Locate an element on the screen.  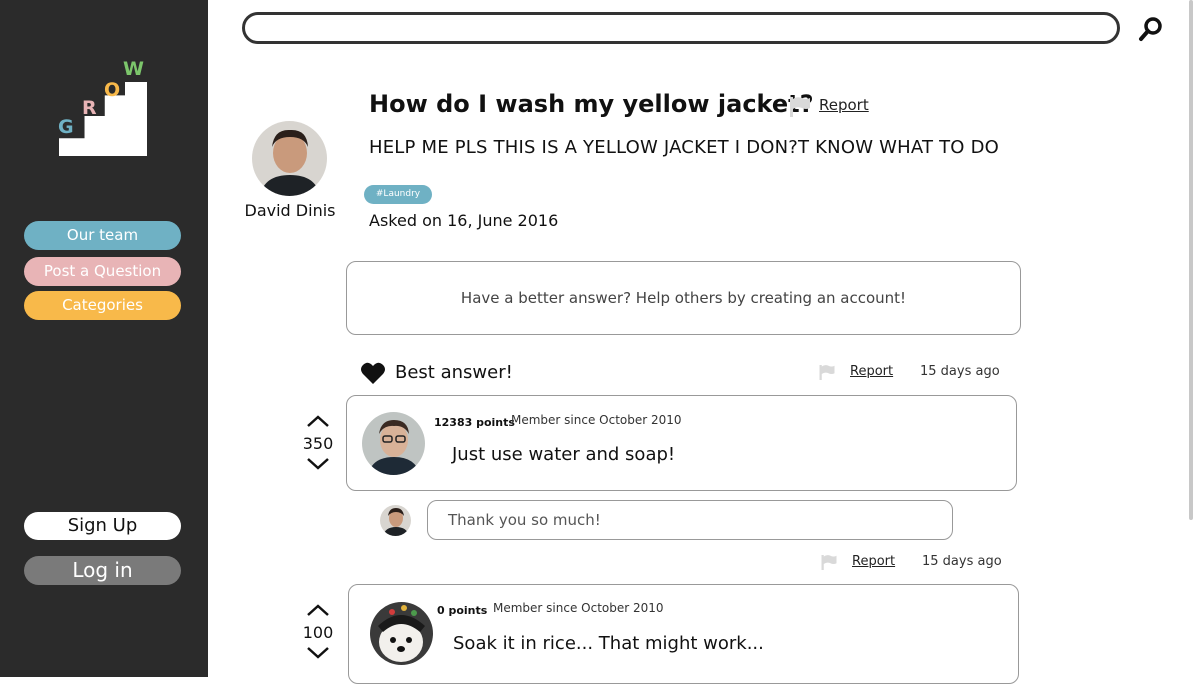
vote-count: 100 is located at coordinates (318, 632).